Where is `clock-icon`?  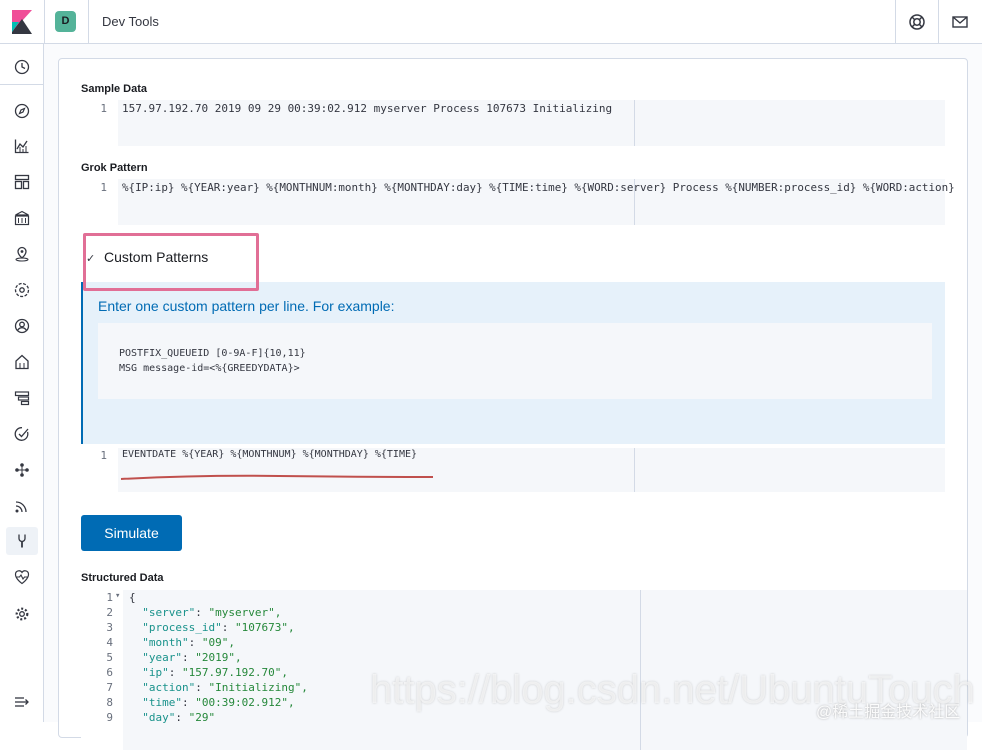 clock-icon is located at coordinates (22, 67).